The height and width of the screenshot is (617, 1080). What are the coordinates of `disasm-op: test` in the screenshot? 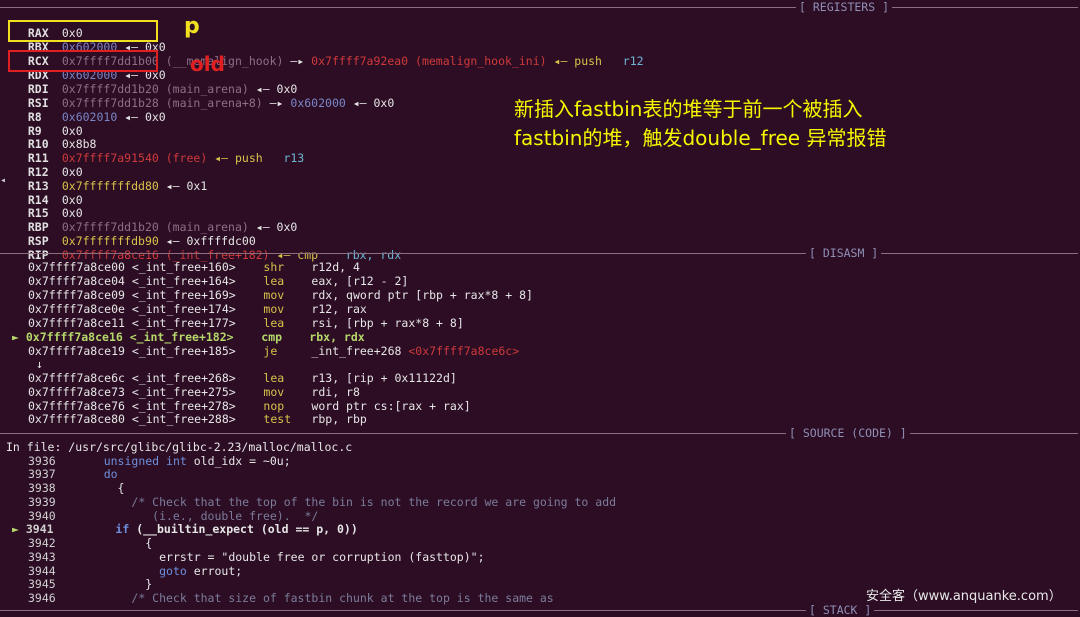 It's located at (277, 419).